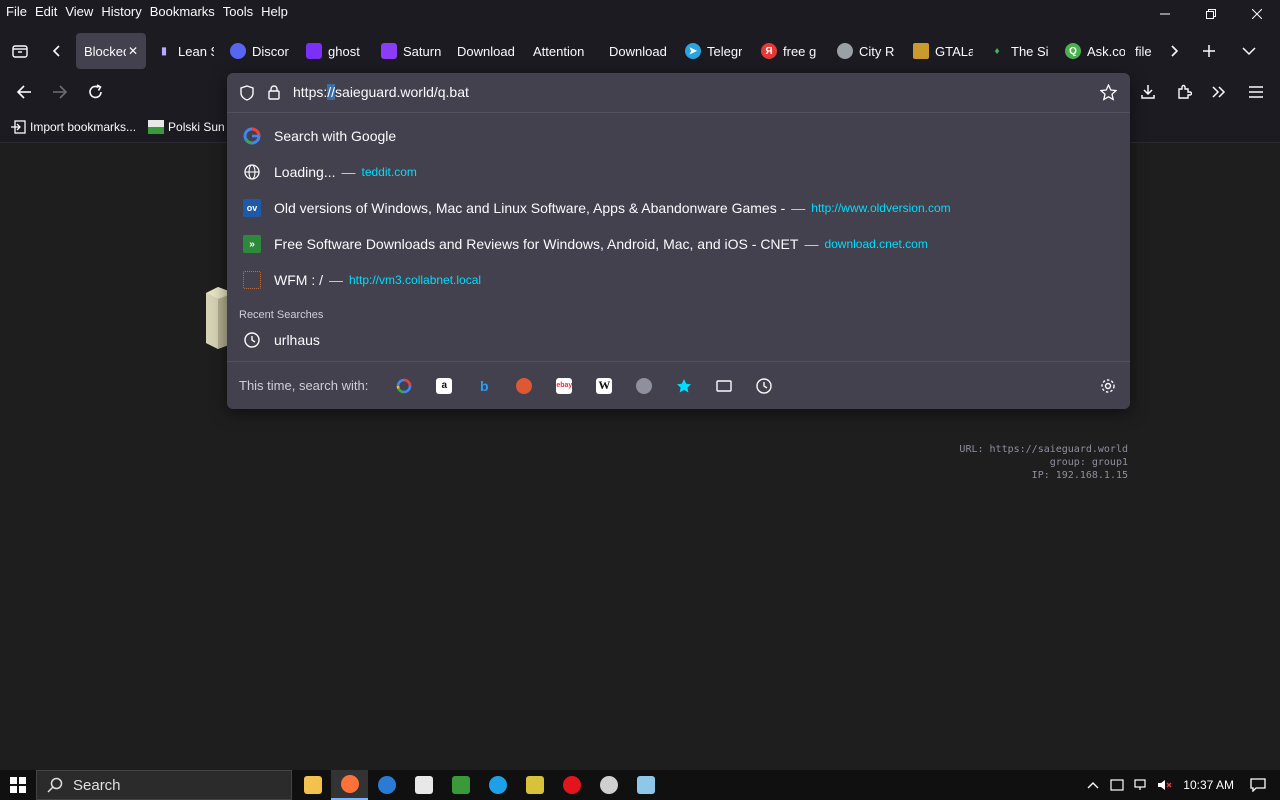 The height and width of the screenshot is (800, 1280). I want to click on volume-muted-icon, so click(1165, 785).